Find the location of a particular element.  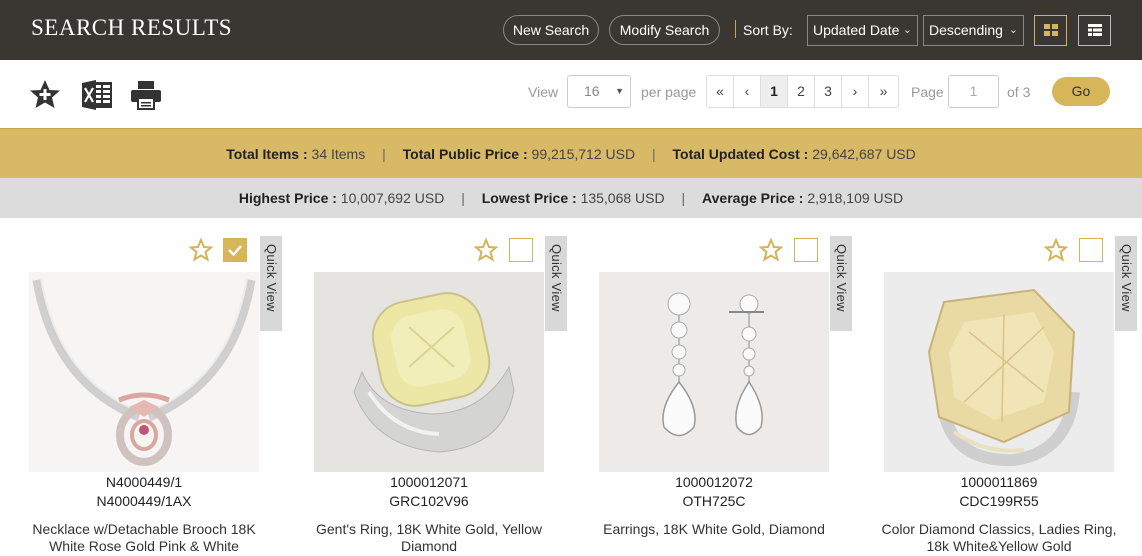

product-code: 1000012071 is located at coordinates (429, 482).